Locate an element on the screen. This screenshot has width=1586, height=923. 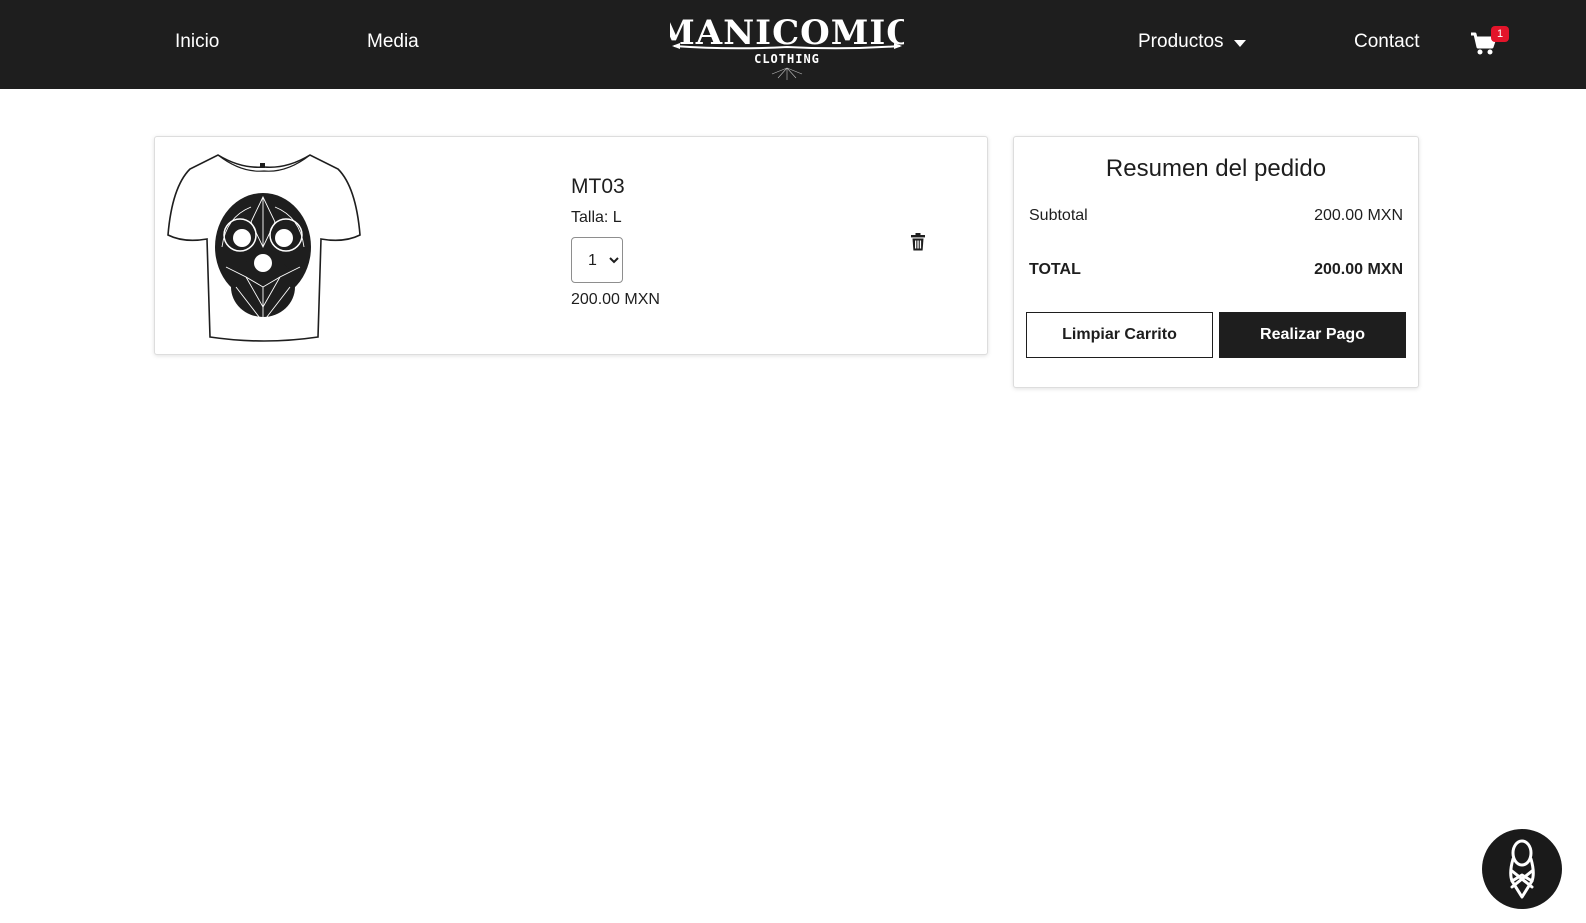
nav-contact: Contact is located at coordinates (1386, 42).